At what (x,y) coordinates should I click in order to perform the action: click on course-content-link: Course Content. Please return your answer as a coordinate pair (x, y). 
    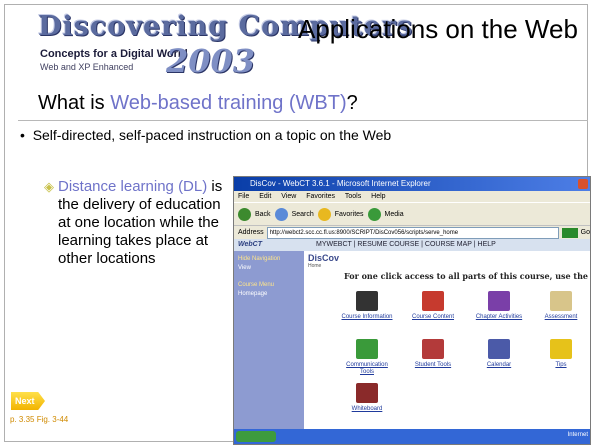
    Looking at the image, I should click on (433, 306).